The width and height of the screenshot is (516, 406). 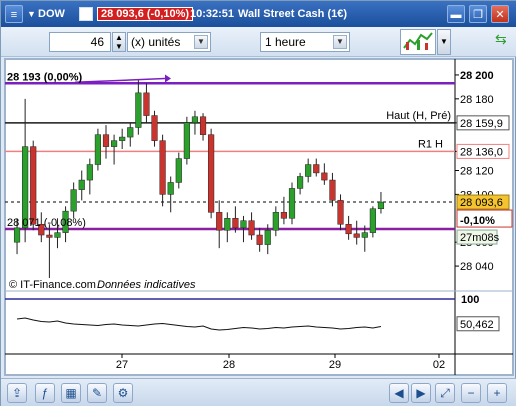 What do you see at coordinates (86, 14) in the screenshot?
I see `checkbox` at bounding box center [86, 14].